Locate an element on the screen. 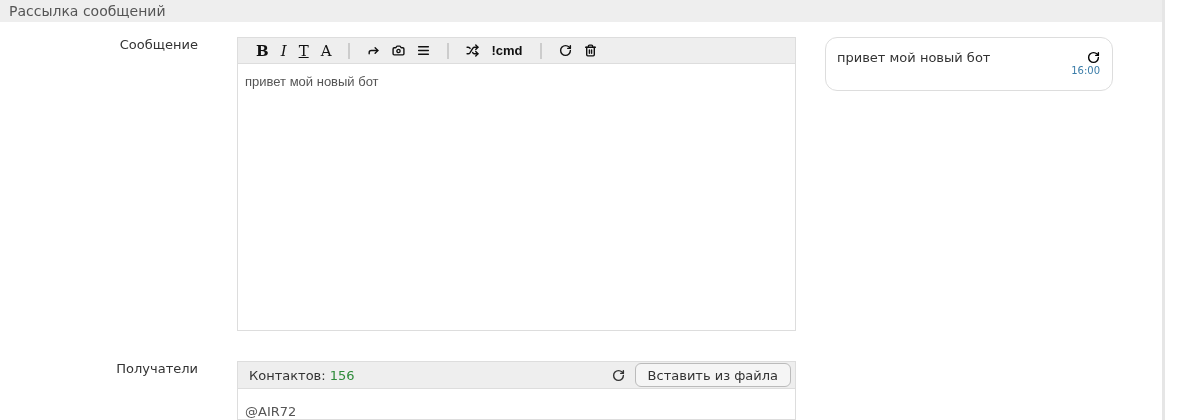  paste-from-file-button: Вставить из файла is located at coordinates (712, 375).